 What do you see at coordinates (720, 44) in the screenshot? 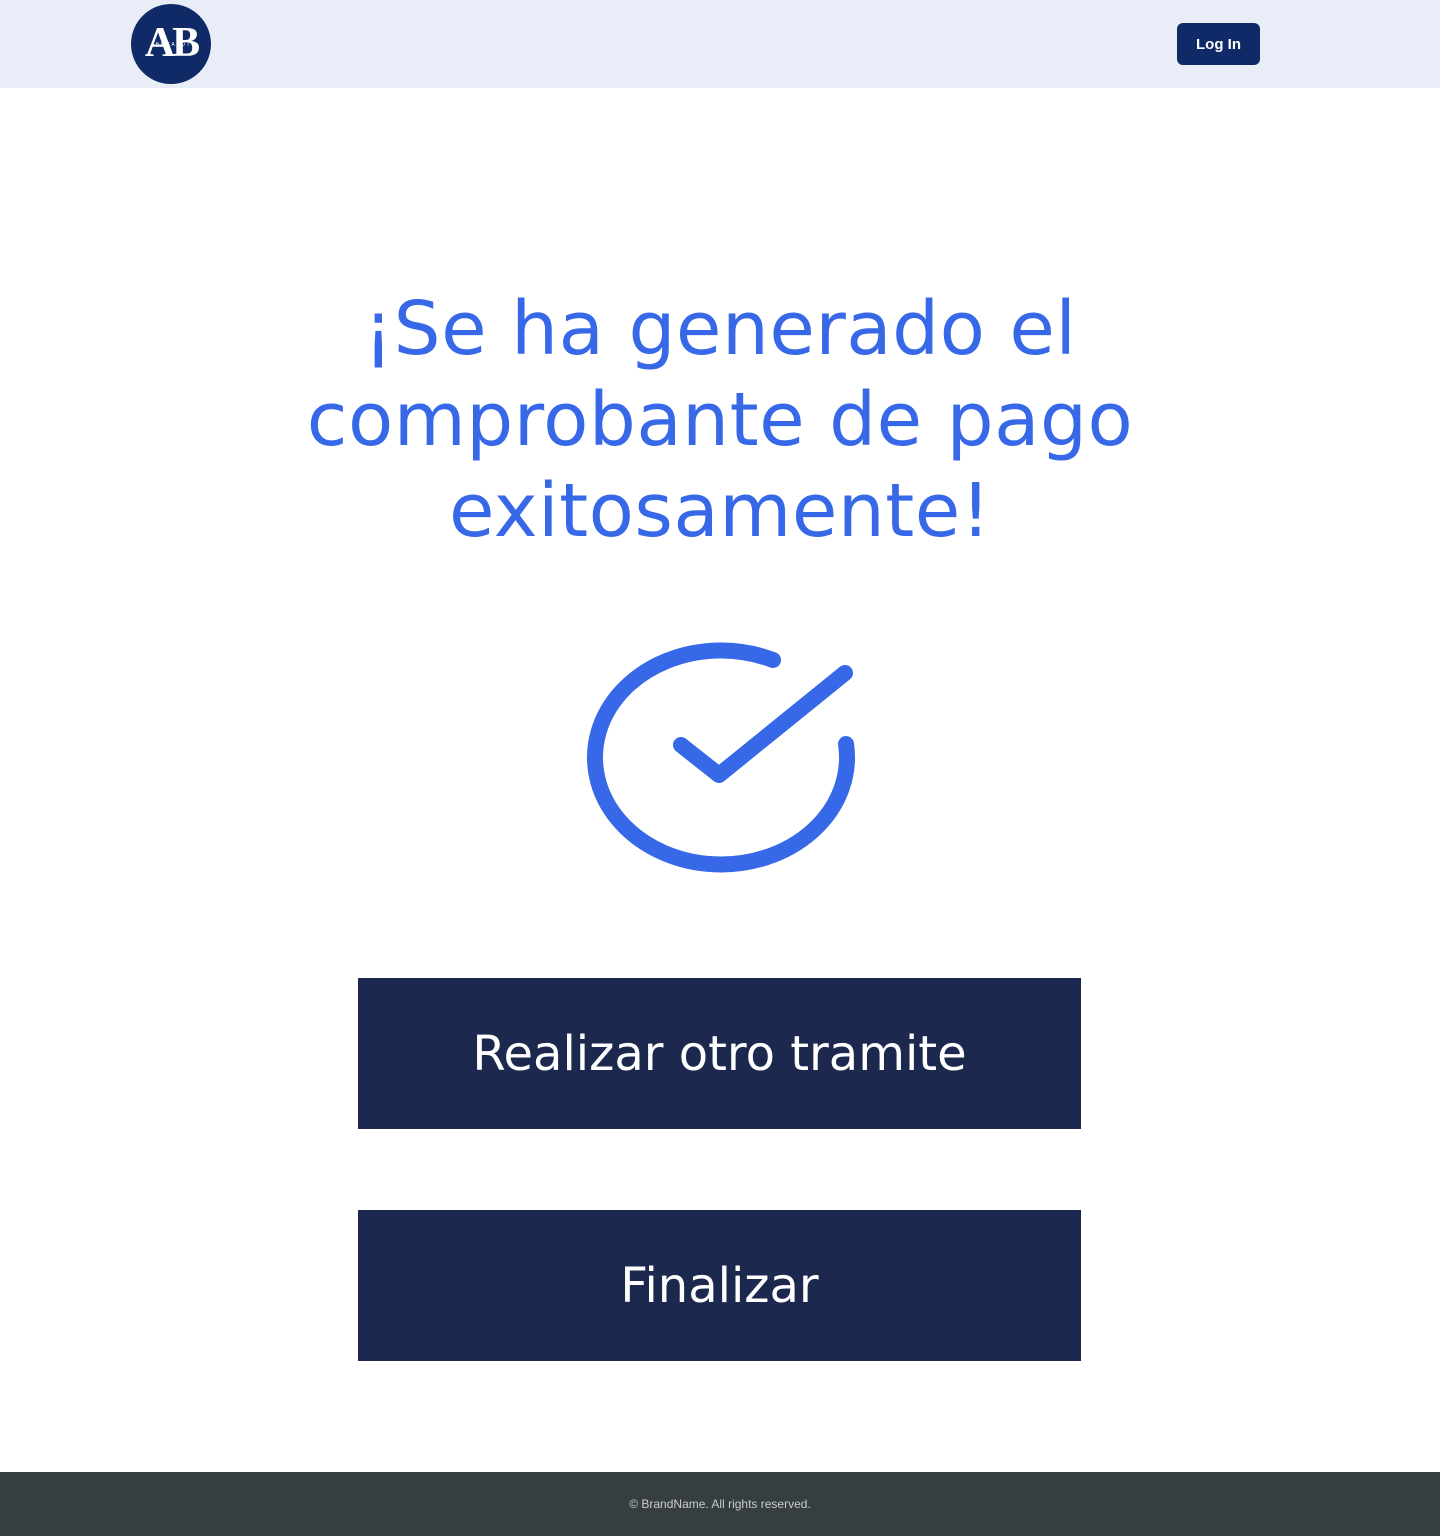
I see `site-header: AB ABOGABOT Log In` at bounding box center [720, 44].